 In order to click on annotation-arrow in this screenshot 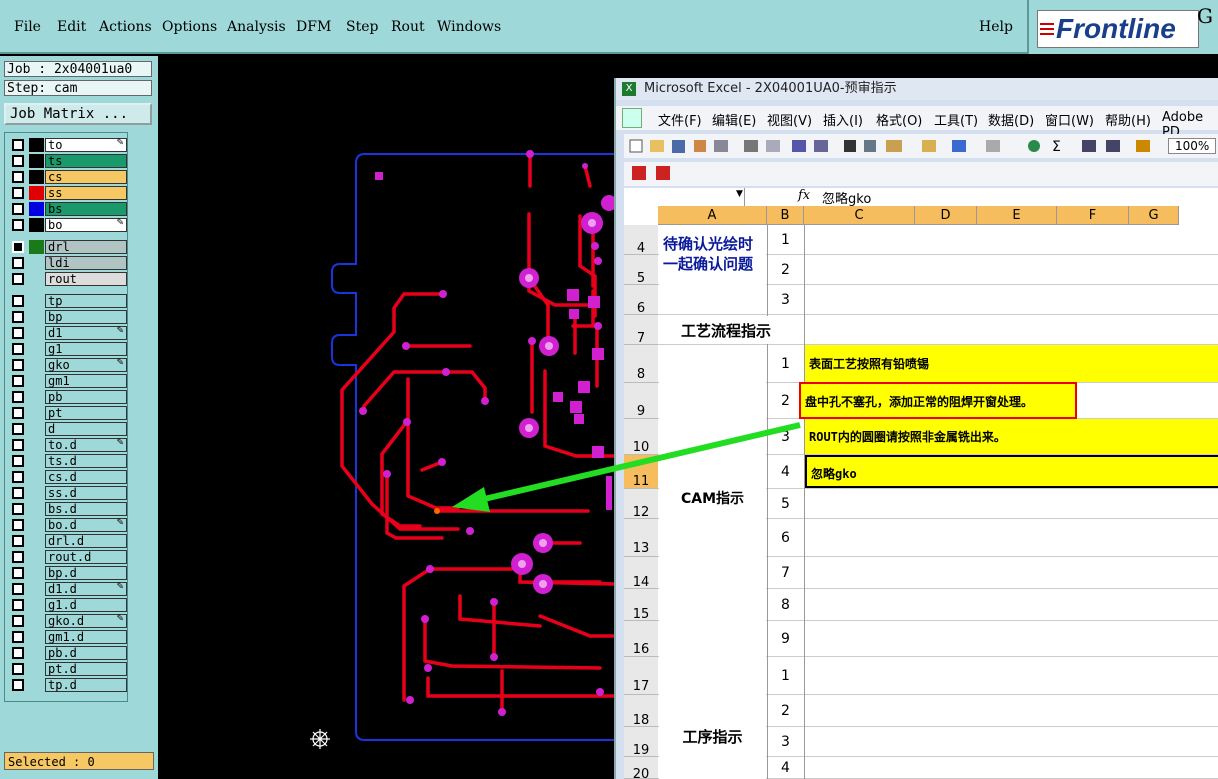, I will do `click(640, 462)`.